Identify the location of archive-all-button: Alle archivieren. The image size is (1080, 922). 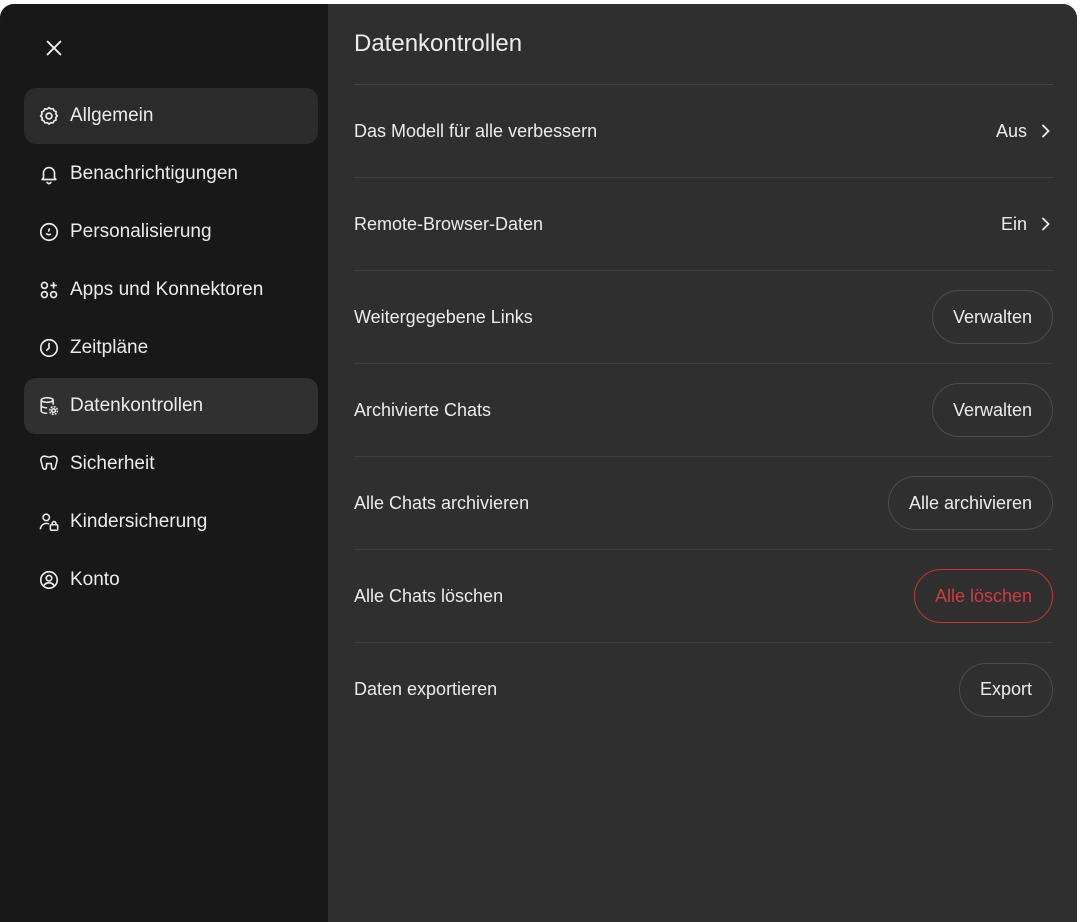
(970, 503).